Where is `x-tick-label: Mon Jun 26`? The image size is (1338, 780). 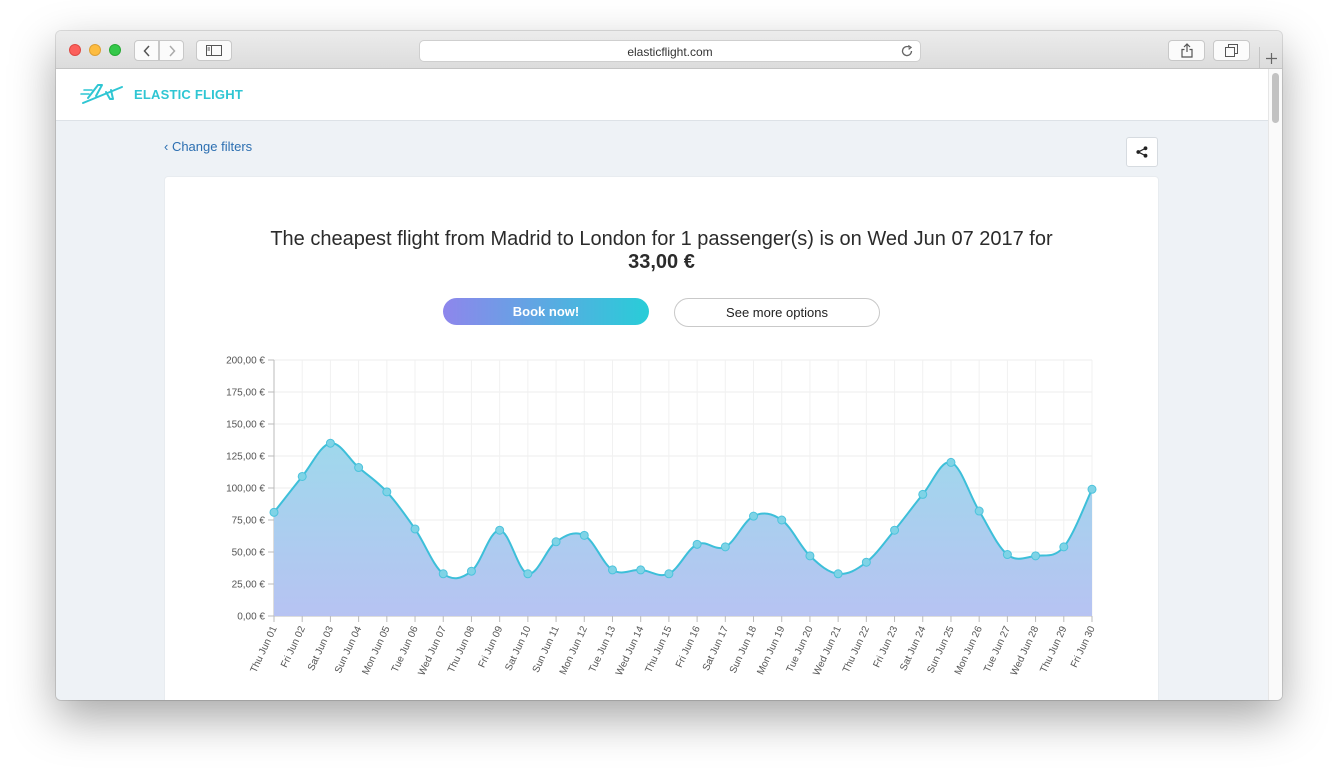
x-tick-label: Mon Jun 26 is located at coordinates (969, 650).